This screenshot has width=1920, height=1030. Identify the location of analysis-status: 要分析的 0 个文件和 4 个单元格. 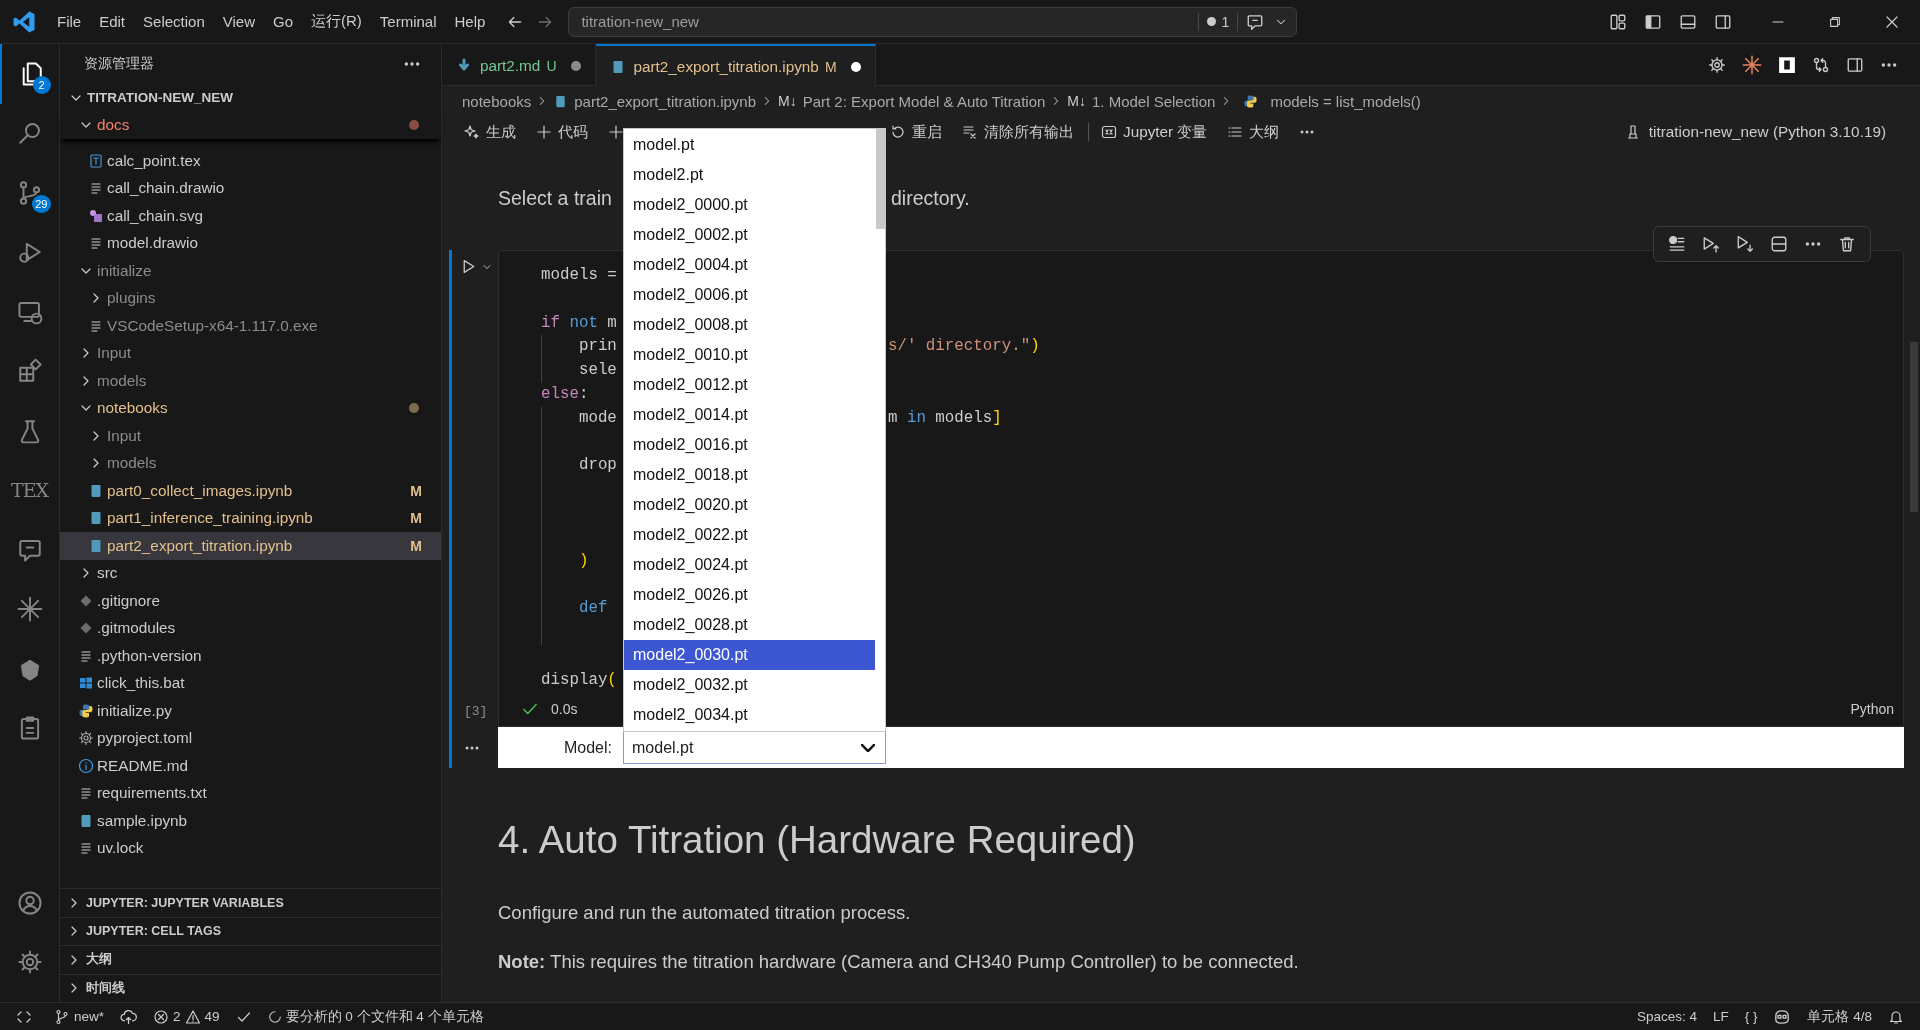
(375, 1016).